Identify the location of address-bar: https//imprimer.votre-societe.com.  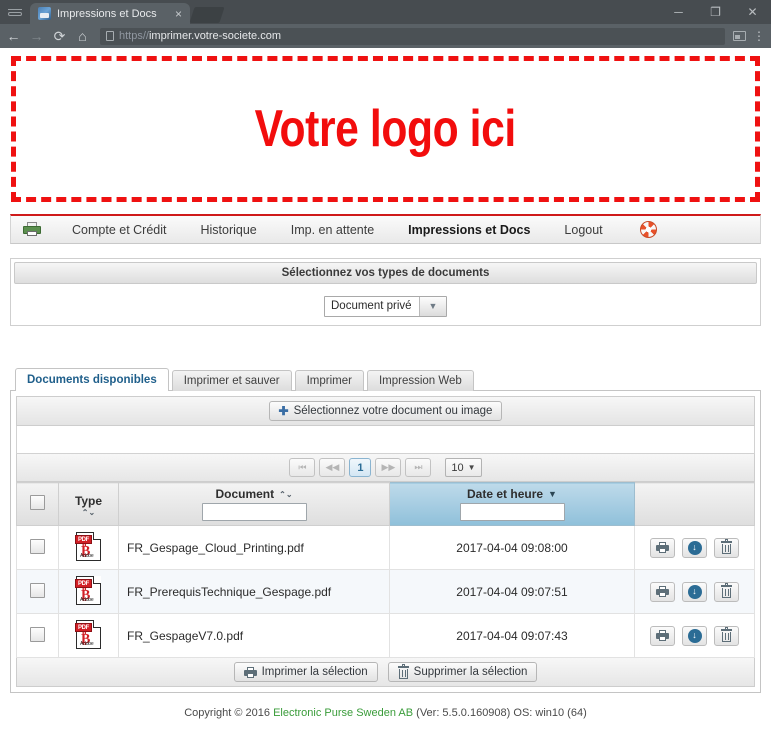
(412, 36).